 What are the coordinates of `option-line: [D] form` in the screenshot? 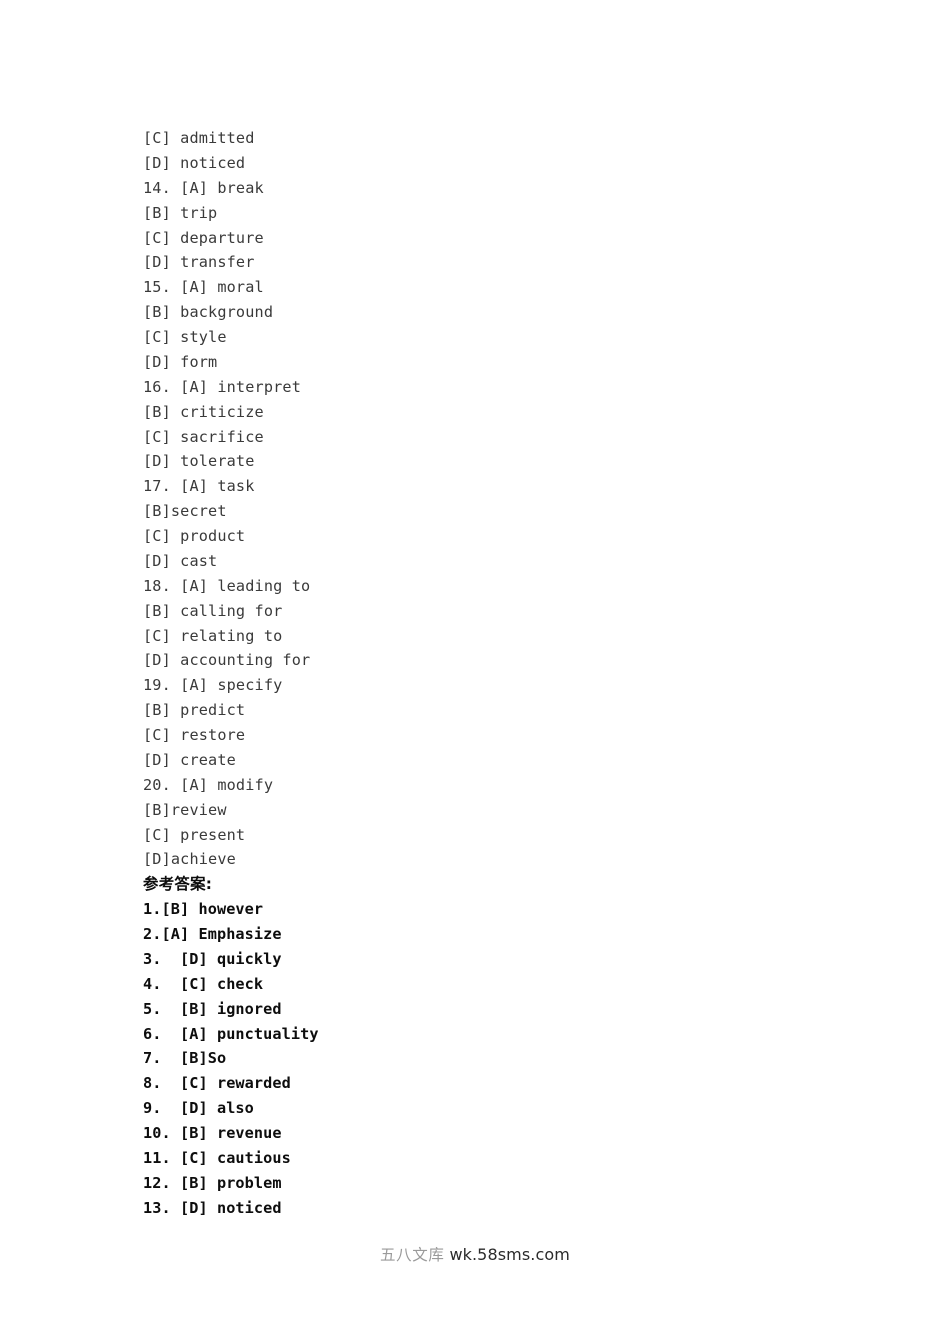 It's located at (180, 361).